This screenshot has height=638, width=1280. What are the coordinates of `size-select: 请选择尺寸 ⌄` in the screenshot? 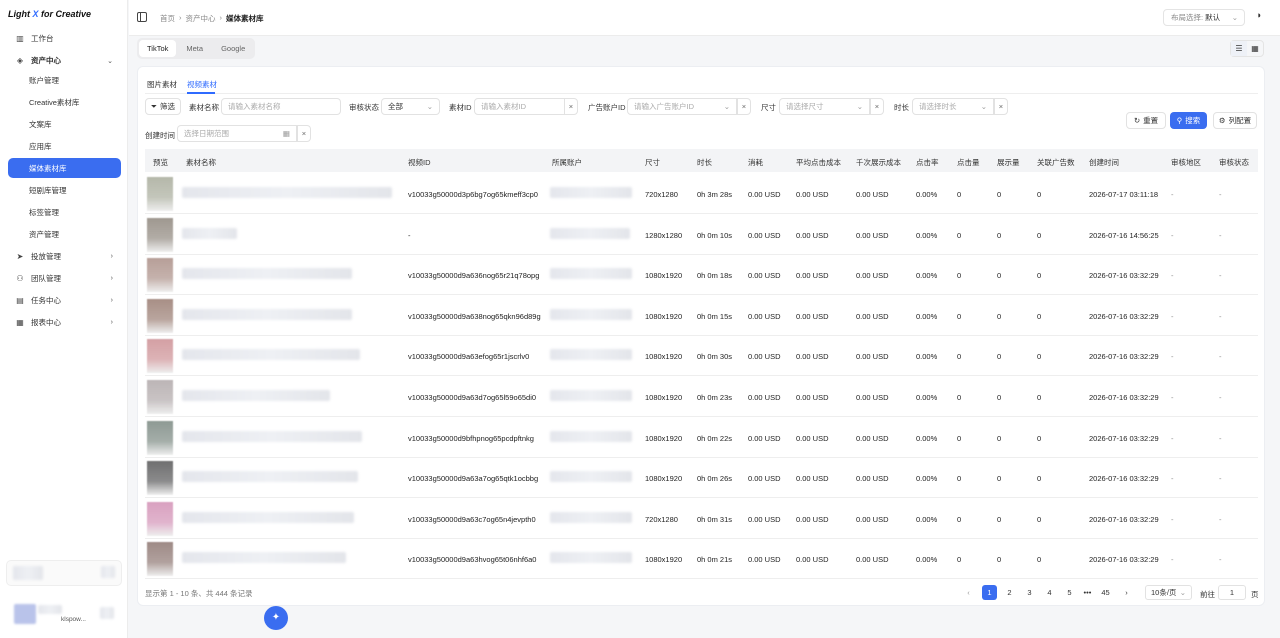 It's located at (824, 106).